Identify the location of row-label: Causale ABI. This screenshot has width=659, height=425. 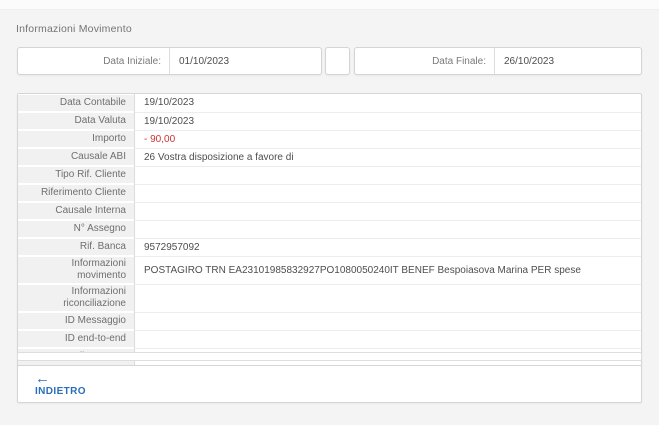
(76, 157).